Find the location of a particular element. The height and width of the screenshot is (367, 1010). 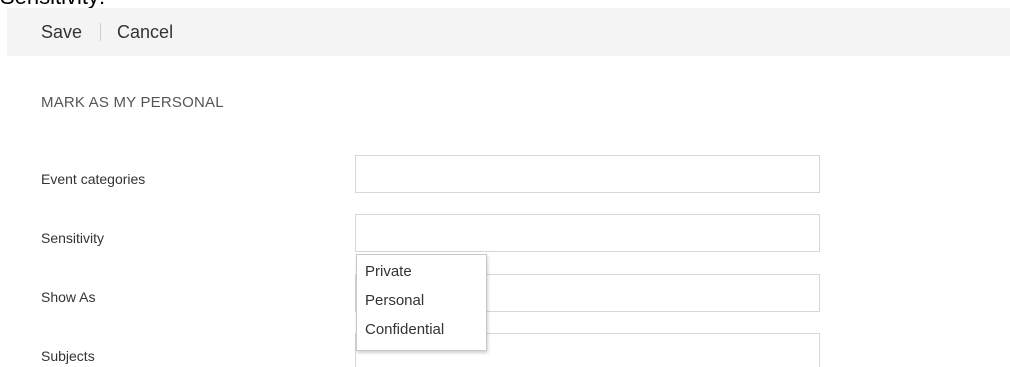

toolbar: Save Cancel is located at coordinates (508, 32).